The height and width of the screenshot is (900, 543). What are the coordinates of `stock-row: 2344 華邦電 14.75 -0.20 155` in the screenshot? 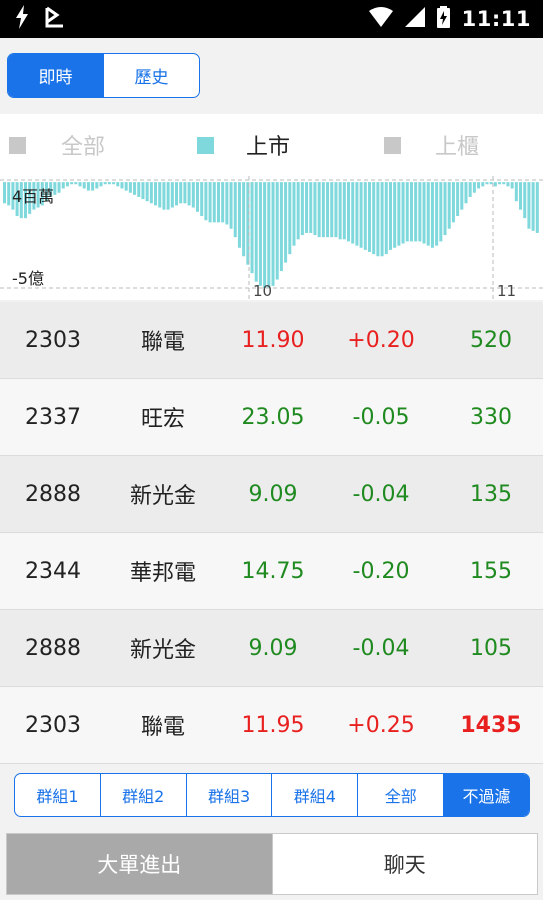 It's located at (271, 571).